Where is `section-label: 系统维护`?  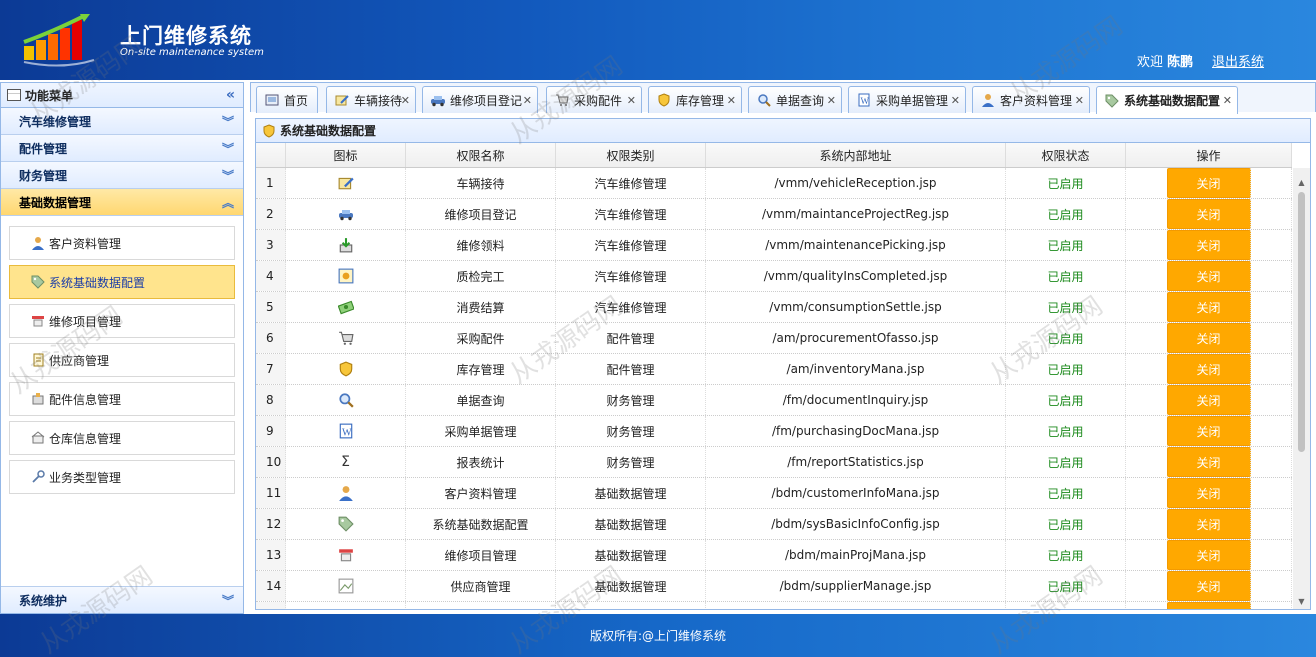
section-label: 系统维护 is located at coordinates (43, 600).